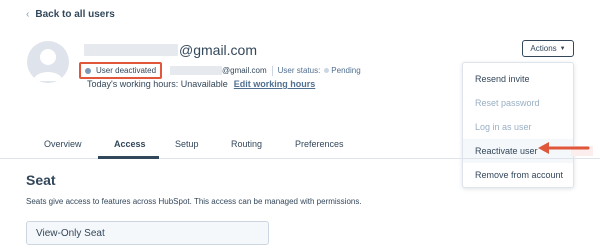 This screenshot has height=250, width=600. What do you see at coordinates (246, 144) in the screenshot?
I see `tab-routing: Routing` at bounding box center [246, 144].